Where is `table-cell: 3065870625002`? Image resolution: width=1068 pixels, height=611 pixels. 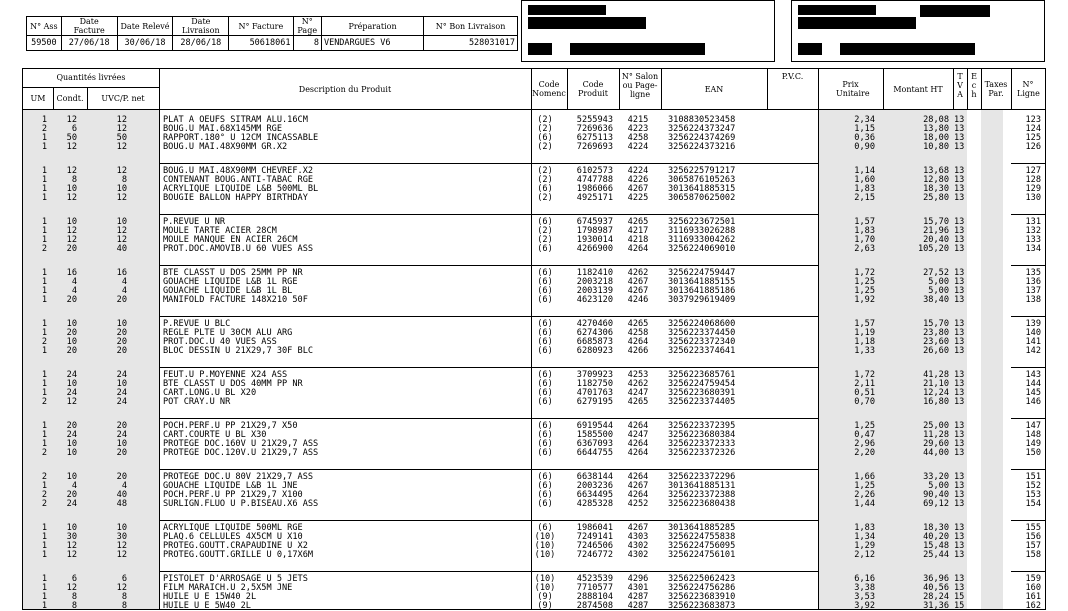
table-cell: 3065870625002 is located at coordinates (702, 198).